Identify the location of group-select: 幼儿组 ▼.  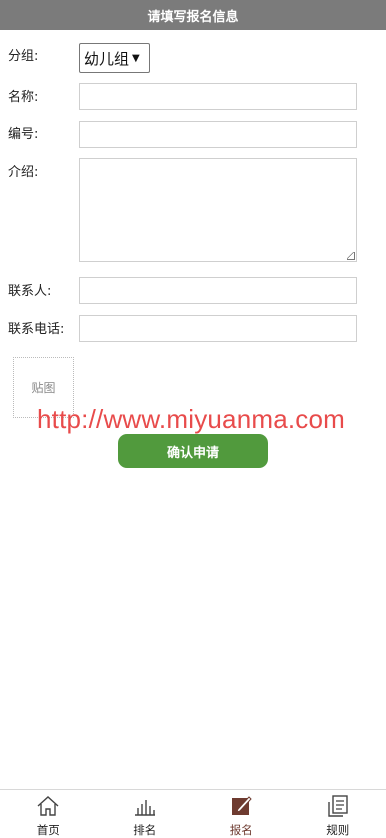
(114, 58).